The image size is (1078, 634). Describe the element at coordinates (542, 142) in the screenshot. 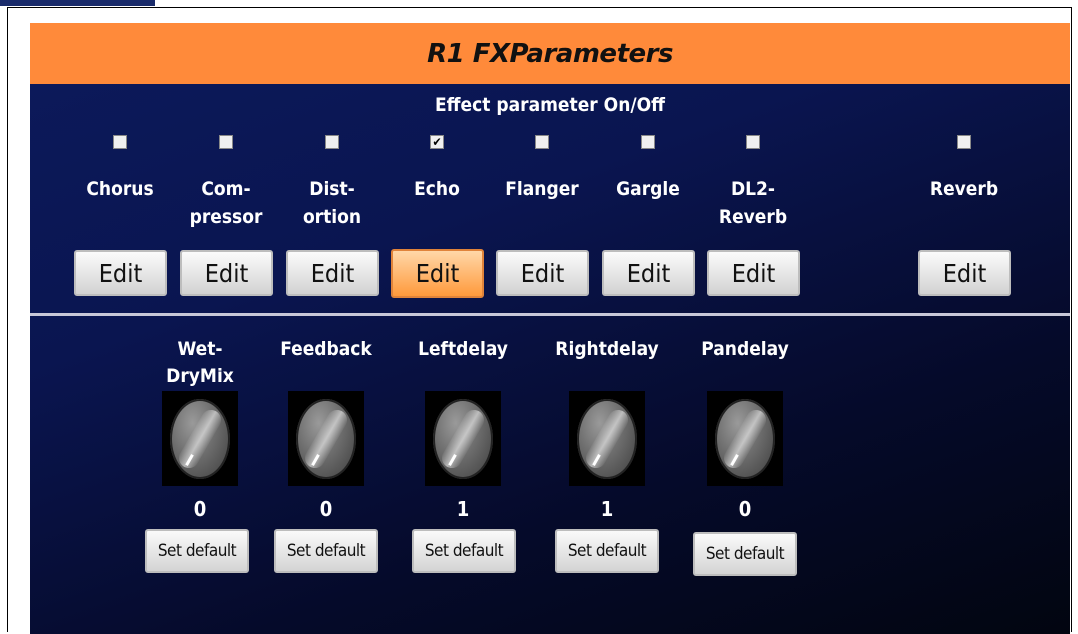

I see `flanger-checkbox` at that location.